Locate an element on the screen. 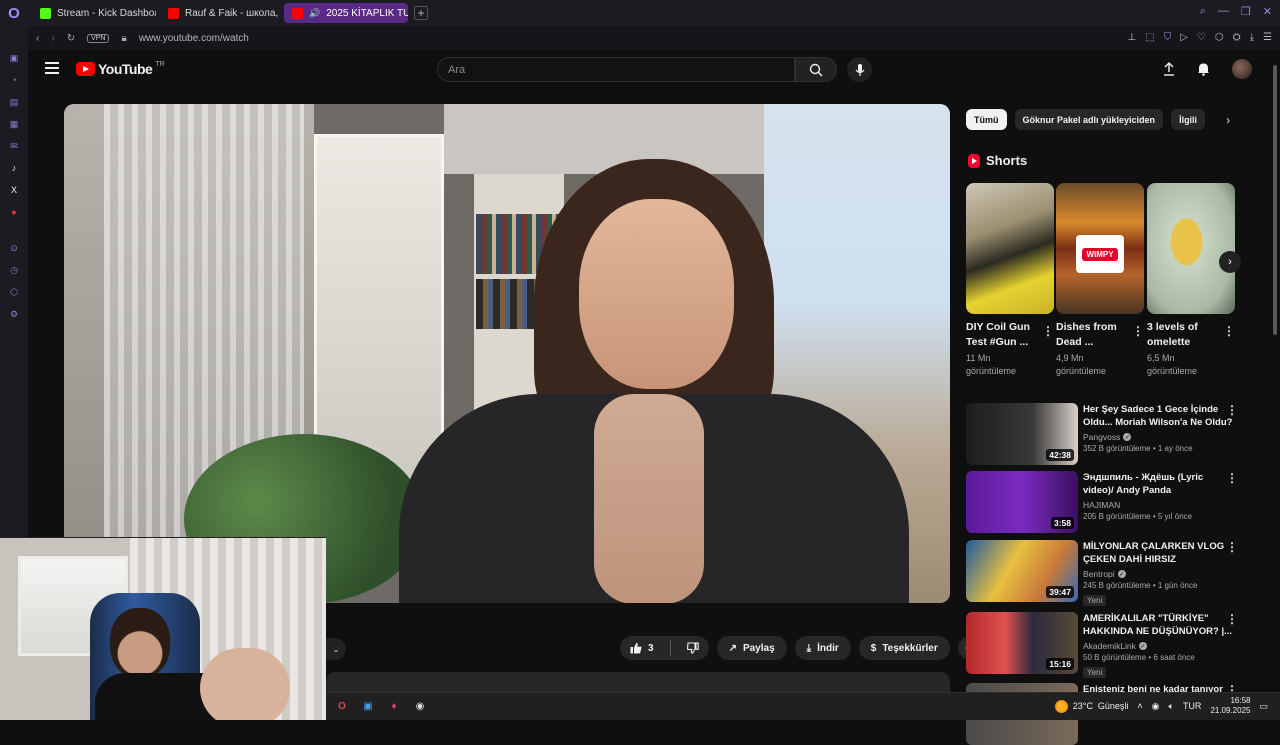 The width and height of the screenshot is (1280, 745). music-icon: ● is located at coordinates (14, 212).